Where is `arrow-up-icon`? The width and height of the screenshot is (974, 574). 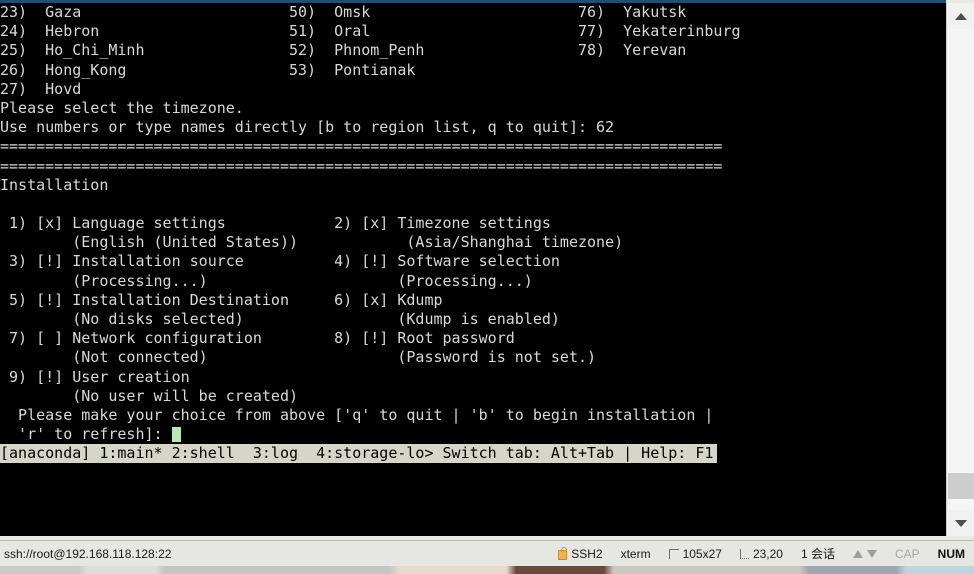
arrow-up-icon is located at coordinates (857, 553).